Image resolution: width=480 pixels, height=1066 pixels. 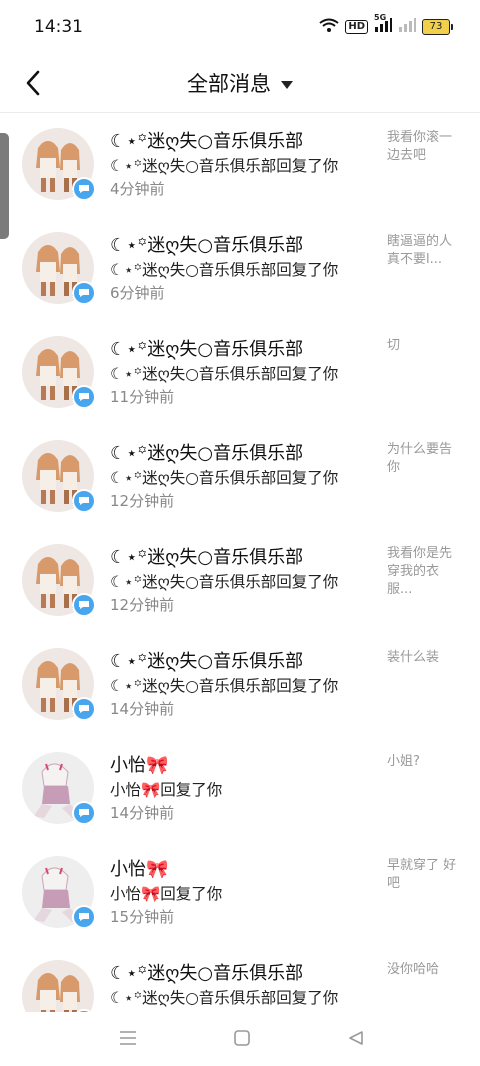 I want to click on message-preview: 装什么装, so click(x=413, y=657).